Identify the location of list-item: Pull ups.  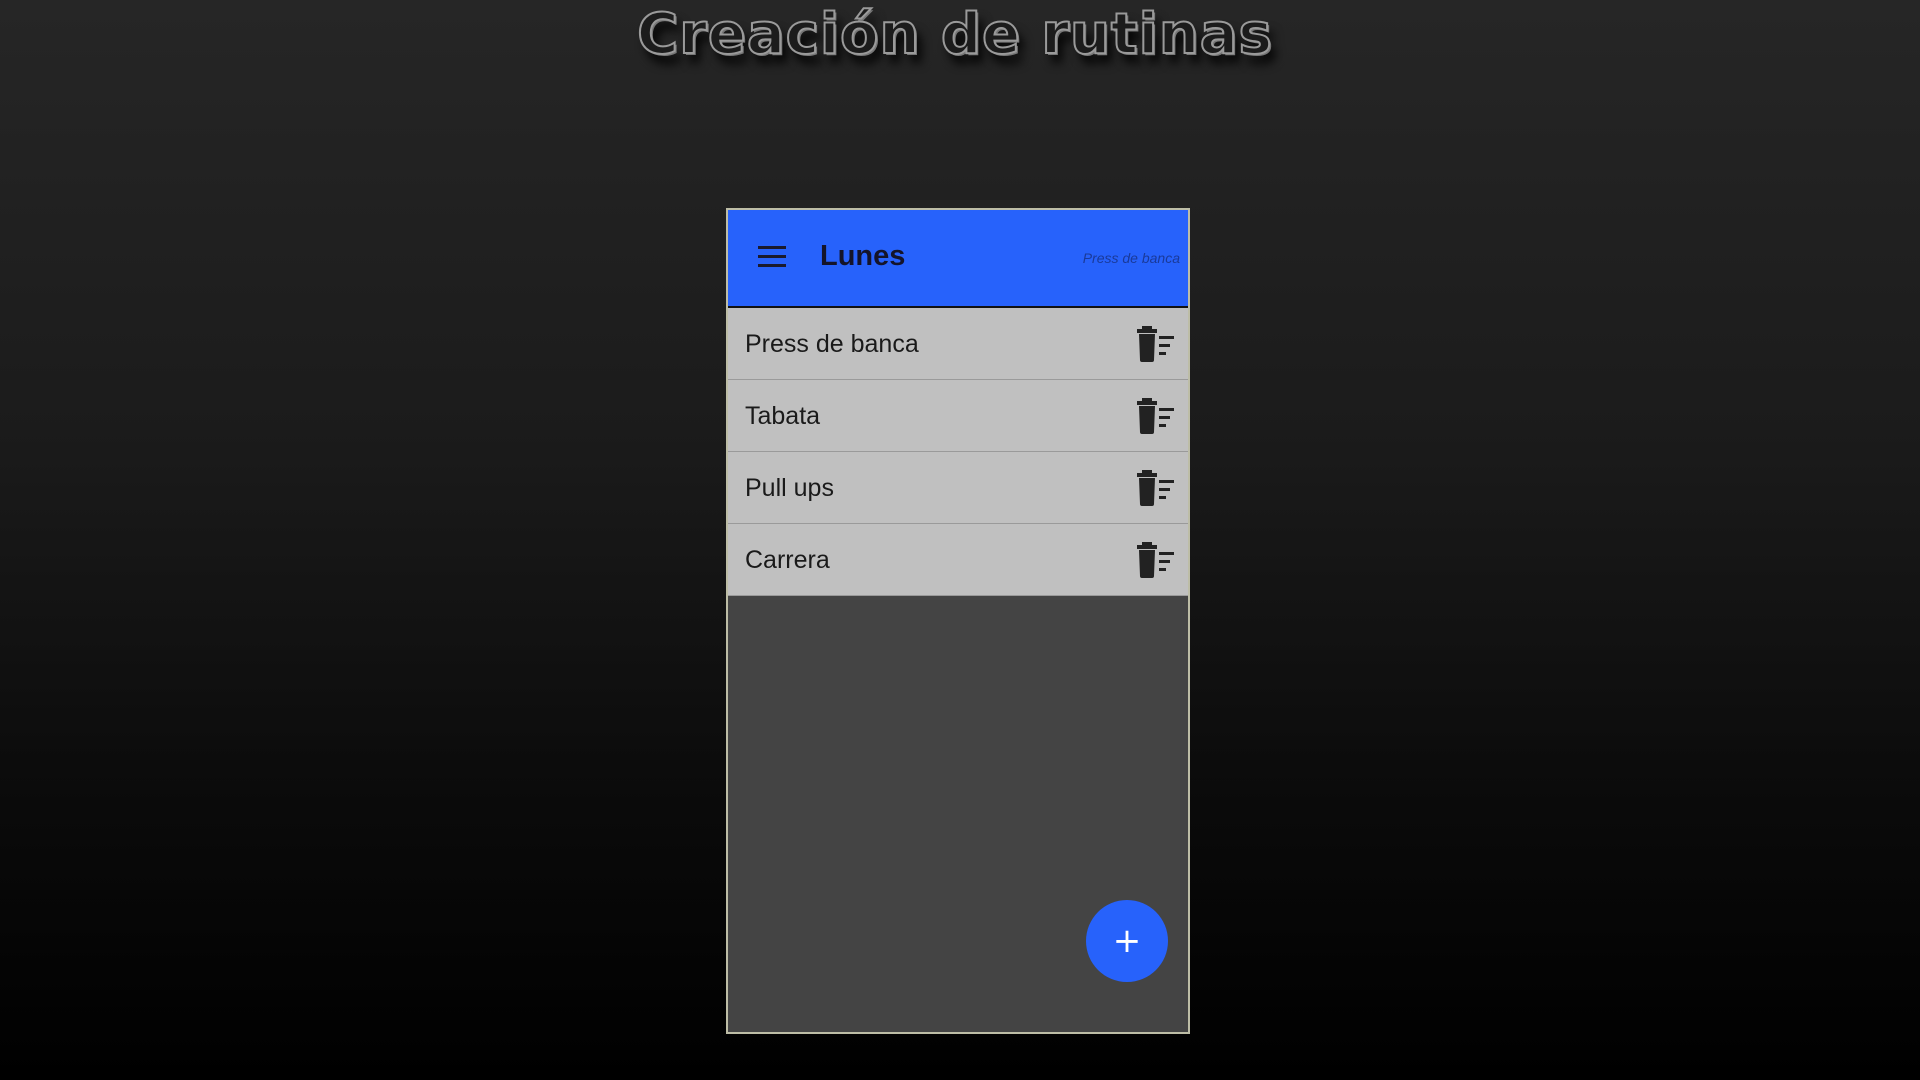
(958, 488).